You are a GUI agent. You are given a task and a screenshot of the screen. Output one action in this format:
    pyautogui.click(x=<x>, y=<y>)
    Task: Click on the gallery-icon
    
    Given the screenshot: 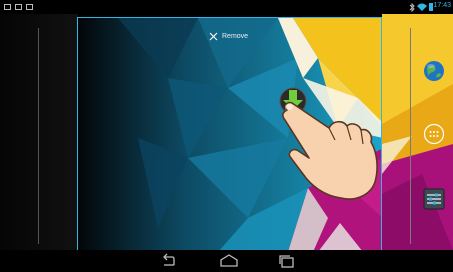 What is the action you would take?
    pyautogui.click(x=29, y=7)
    